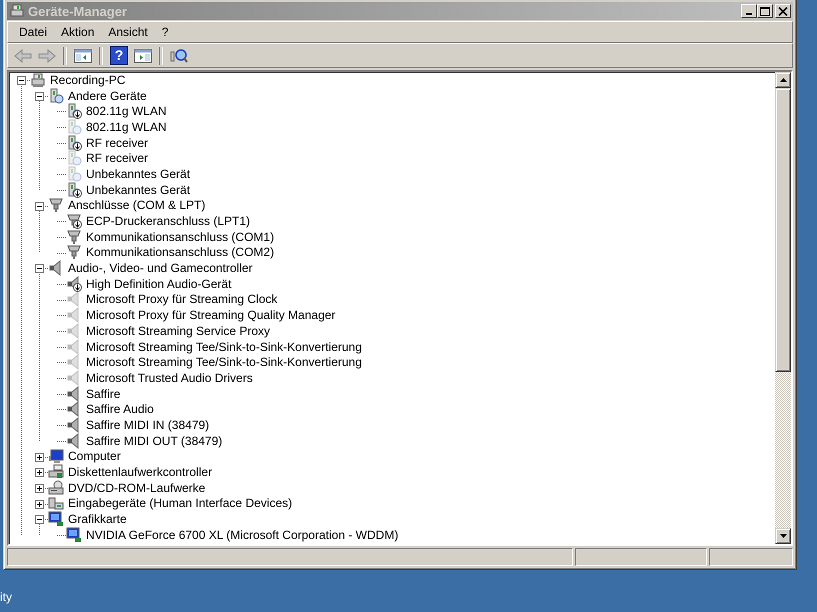 Image resolution: width=817 pixels, height=612 pixels. I want to click on maximize-icon, so click(765, 11).